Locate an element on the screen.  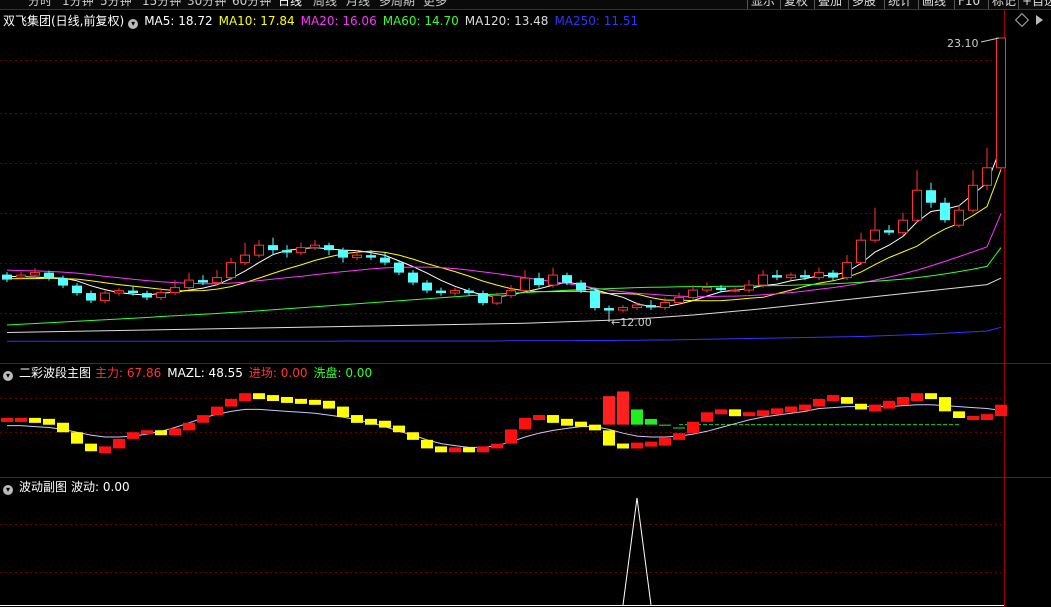
ma-line is located at coordinates (504, 305).